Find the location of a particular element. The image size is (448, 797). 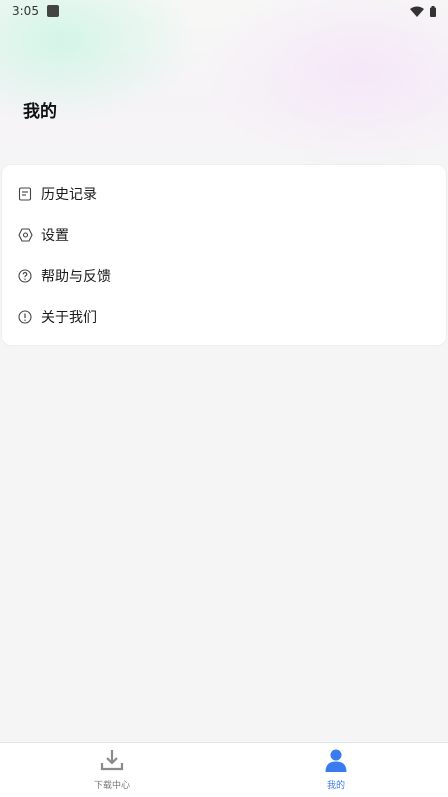

tab-label: 我的 is located at coordinates (335, 786).